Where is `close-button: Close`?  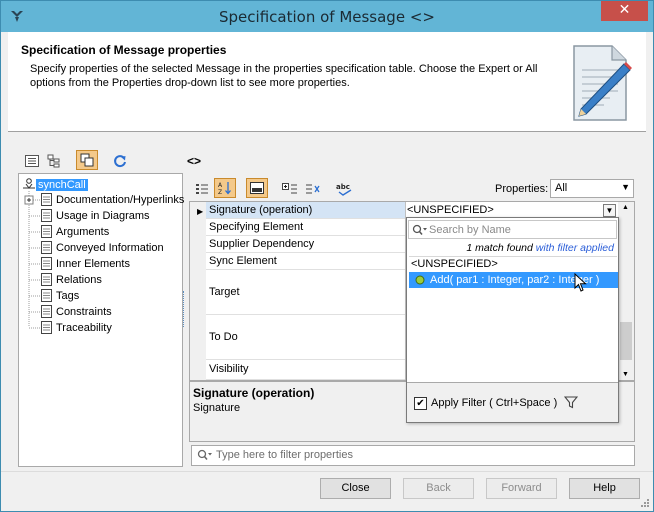
close-button: Close is located at coordinates (355, 488).